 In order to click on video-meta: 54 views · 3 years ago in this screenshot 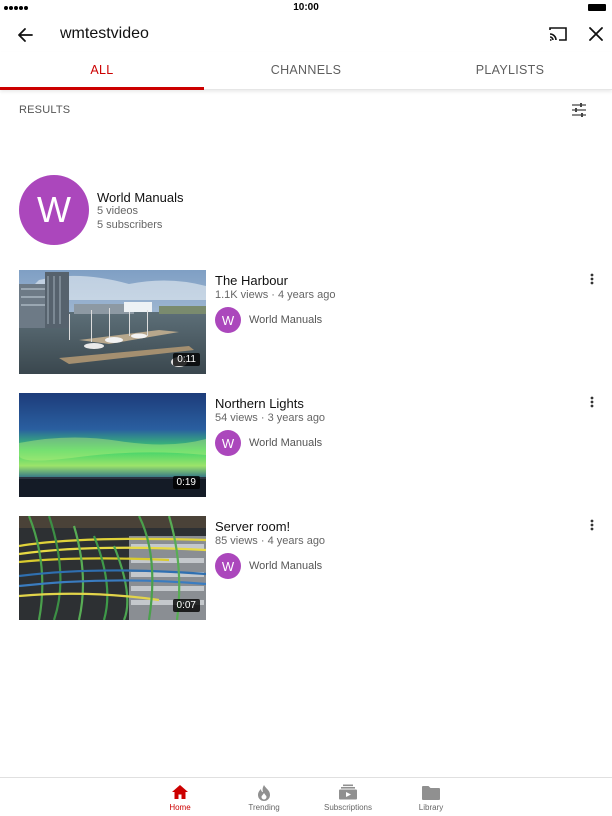, I will do `click(270, 418)`.